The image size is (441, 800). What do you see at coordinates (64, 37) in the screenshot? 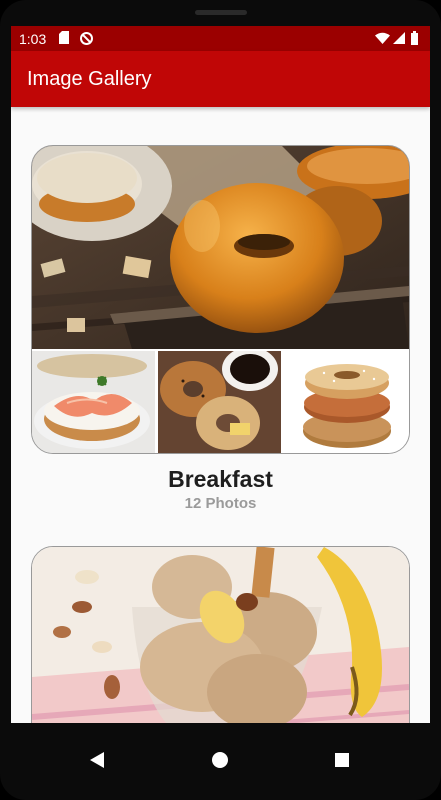
I see `sd-card-icon` at bounding box center [64, 37].